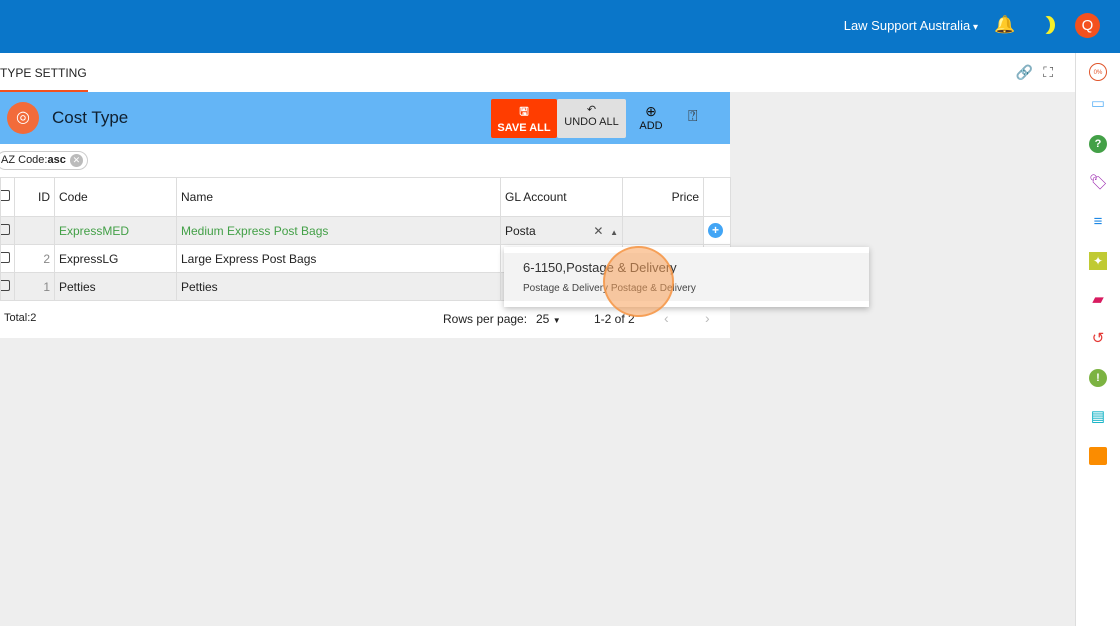  Describe the element at coordinates (707, 318) in the screenshot. I see `next-page-icon: ›` at that location.